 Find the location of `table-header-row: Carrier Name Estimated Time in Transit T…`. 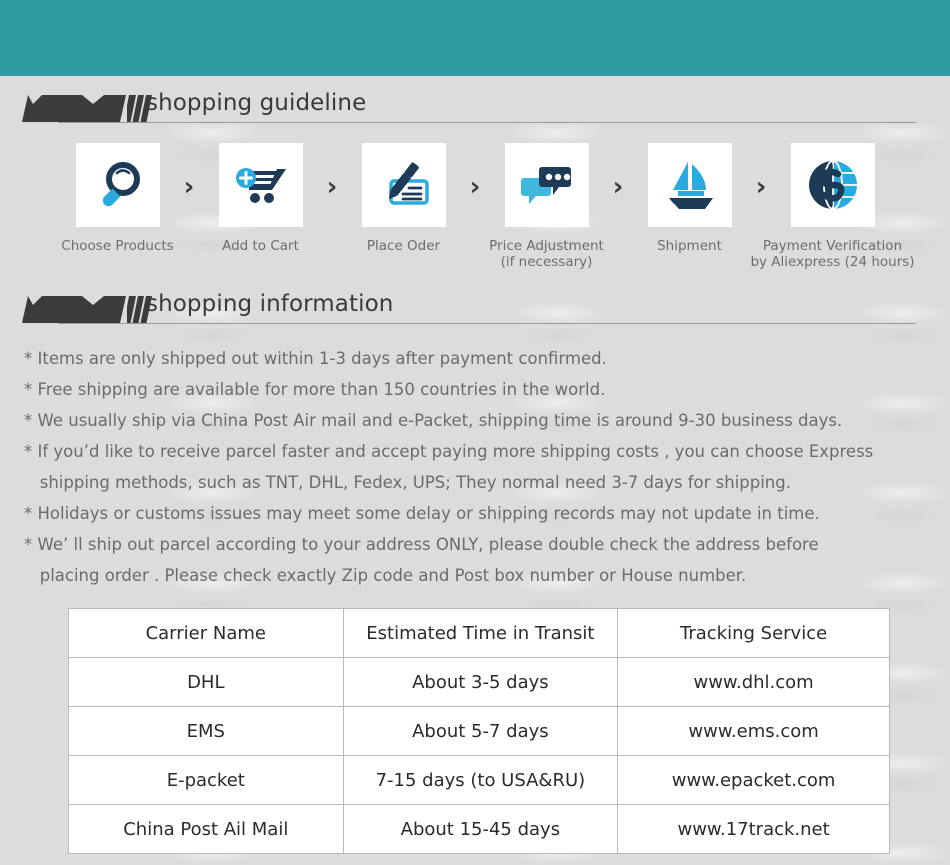

table-header-row: Carrier Name Estimated Time in Transit T… is located at coordinates (479, 633).